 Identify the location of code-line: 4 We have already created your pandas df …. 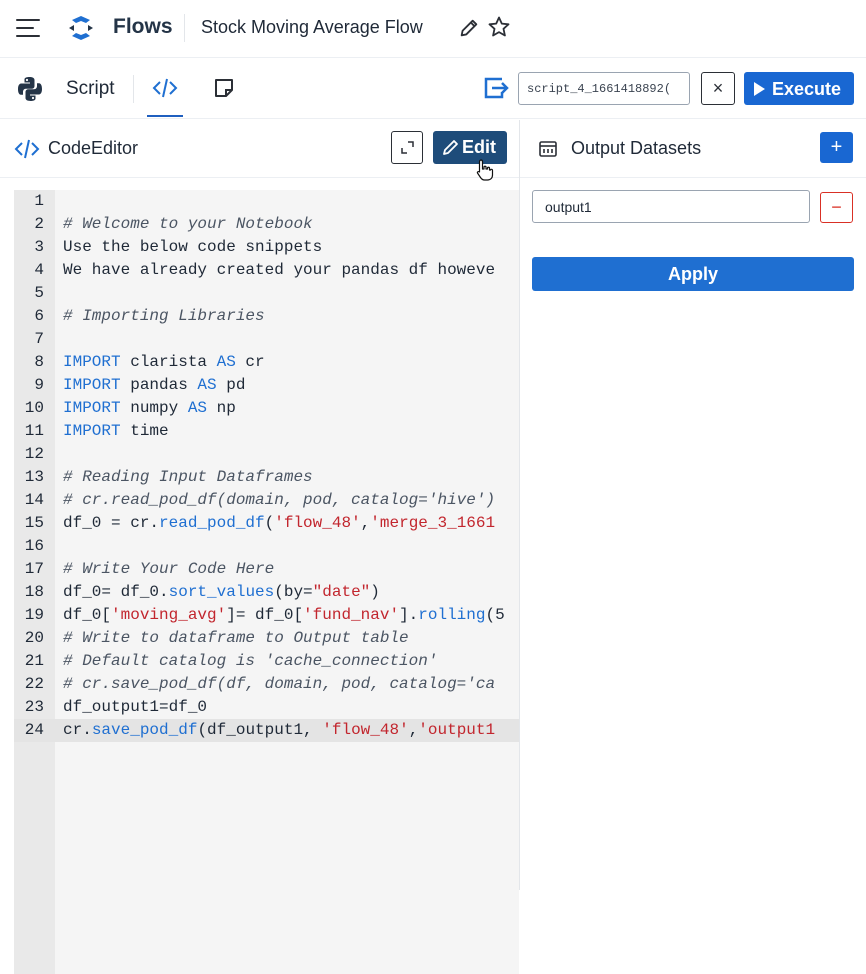
(266, 270).